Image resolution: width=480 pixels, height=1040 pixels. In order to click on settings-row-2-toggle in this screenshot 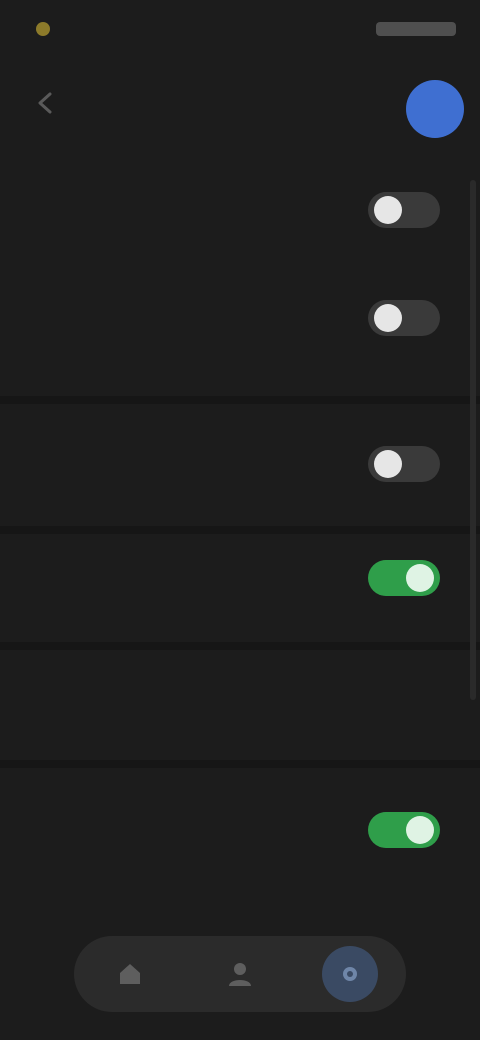, I will do `click(404, 318)`.